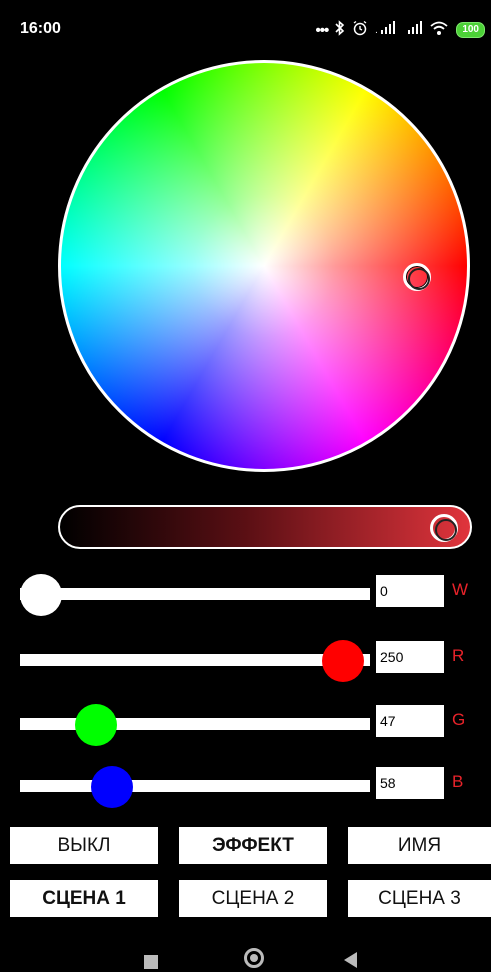  I want to click on channel-label: R, so click(458, 655).